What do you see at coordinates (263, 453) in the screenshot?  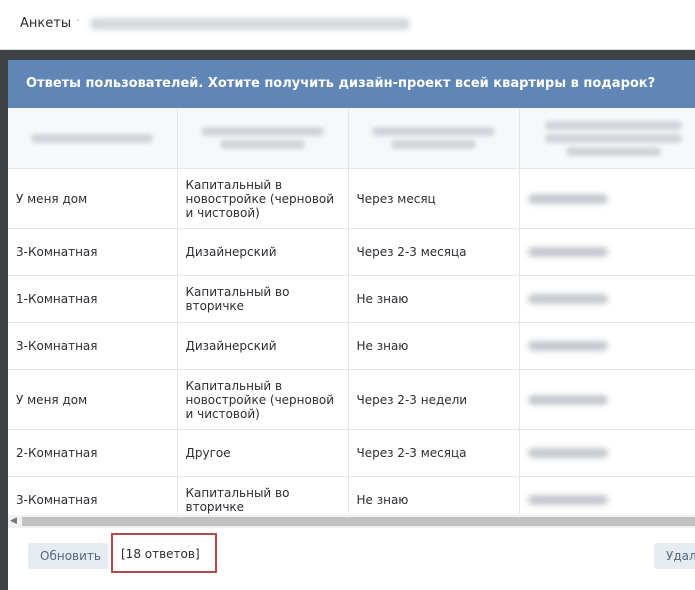 I see `table-cell-c2: Другое` at bounding box center [263, 453].